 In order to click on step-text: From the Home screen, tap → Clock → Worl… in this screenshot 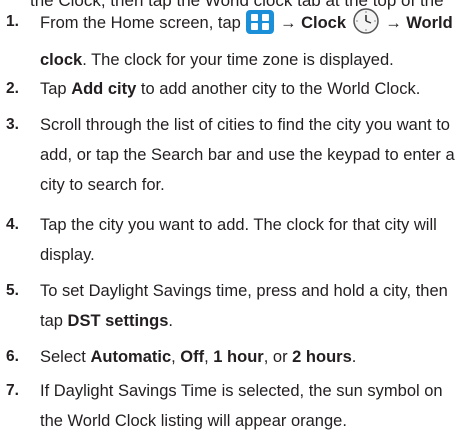, I will do `click(251, 41)`.